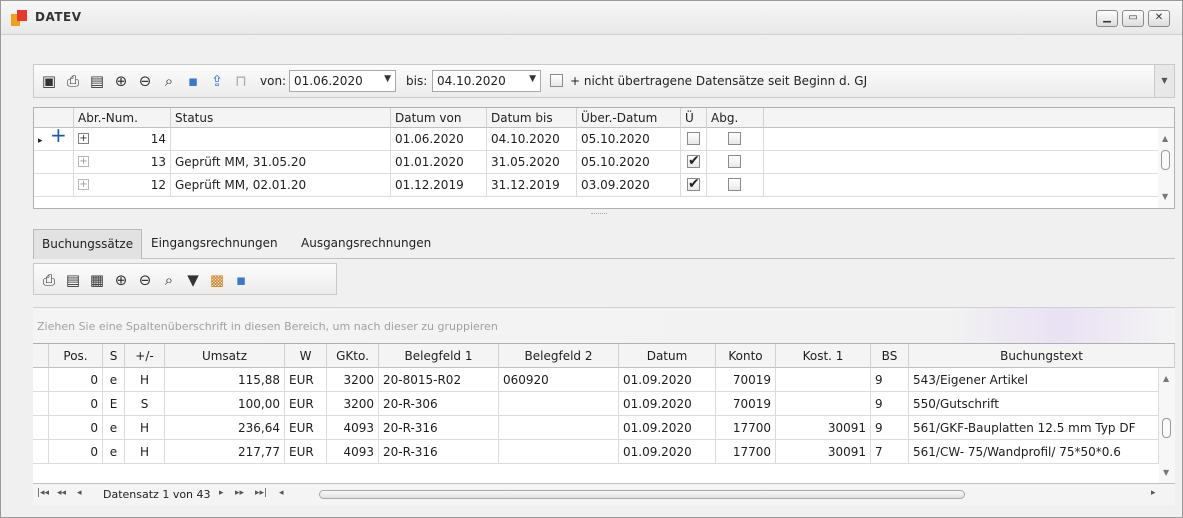 This screenshot has height=518, width=1183. I want to click on from-date-picker: 01.06.2020 ▼, so click(342, 81).